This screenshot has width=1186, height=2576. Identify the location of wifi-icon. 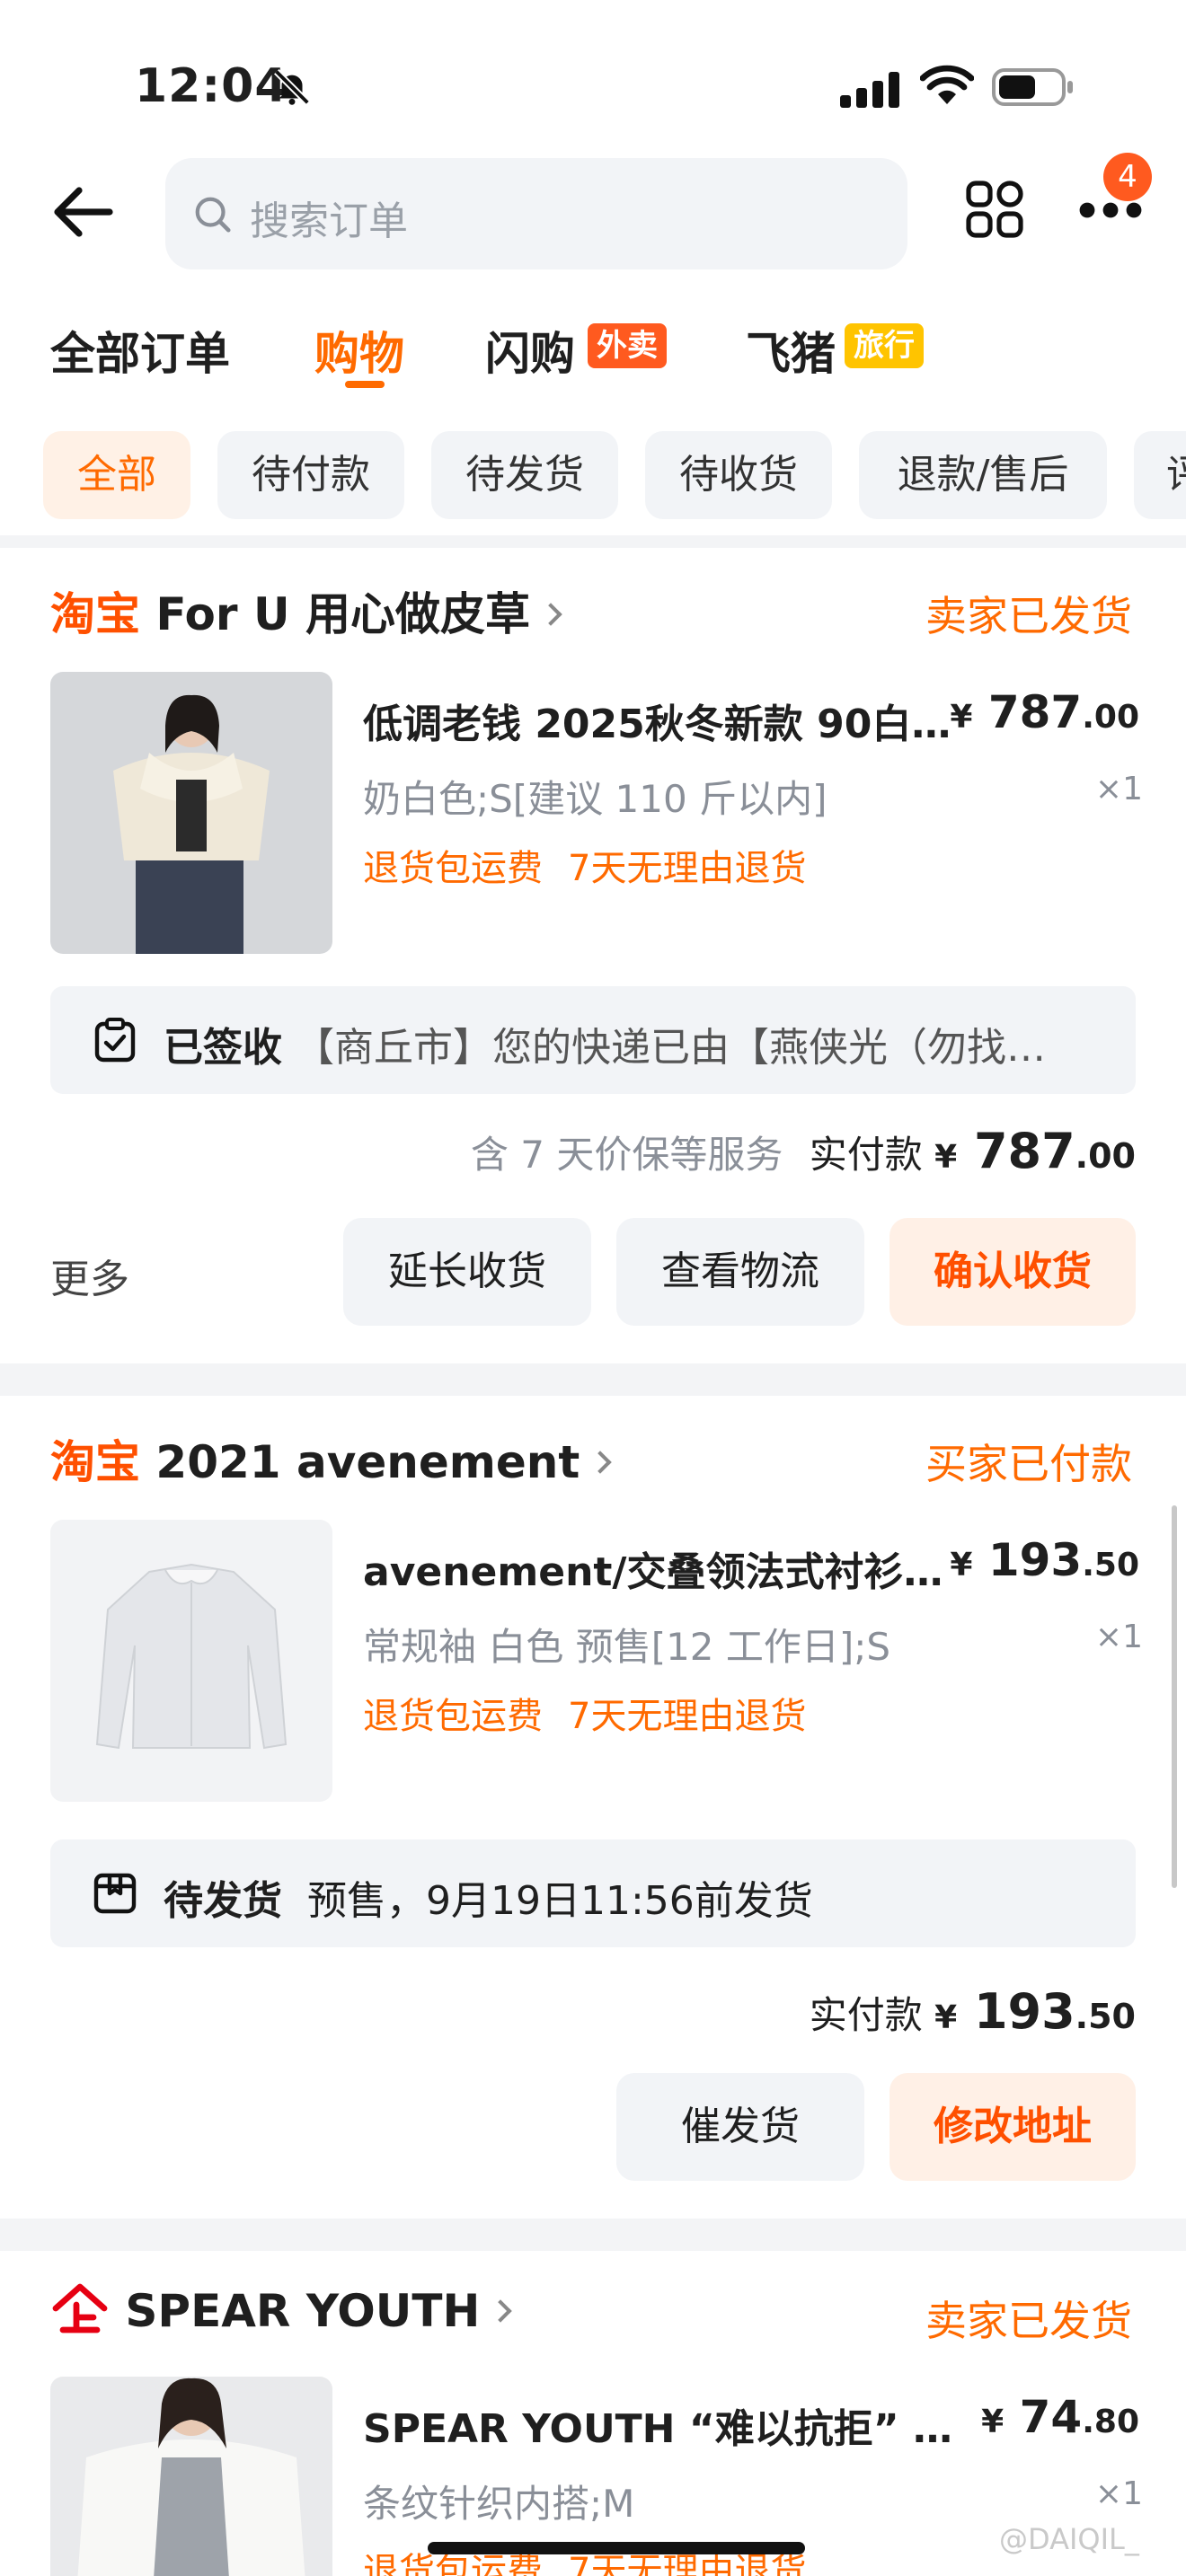
(947, 84).